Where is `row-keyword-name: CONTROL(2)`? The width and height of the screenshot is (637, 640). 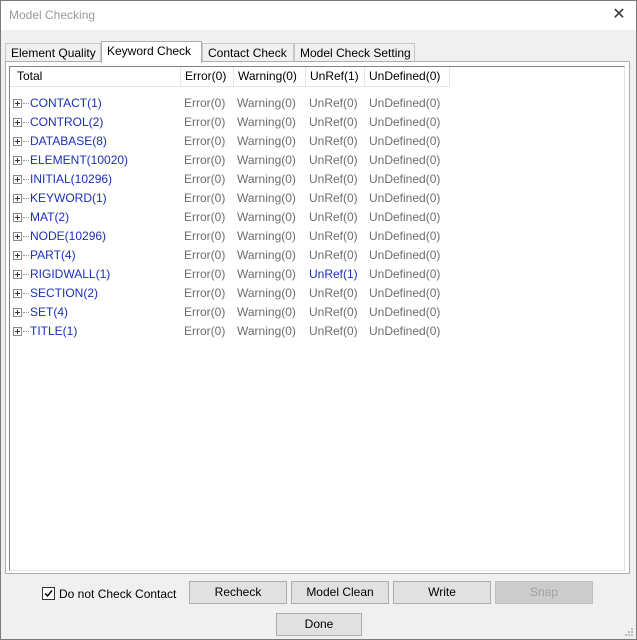
row-keyword-name: CONTROL(2) is located at coordinates (66, 122).